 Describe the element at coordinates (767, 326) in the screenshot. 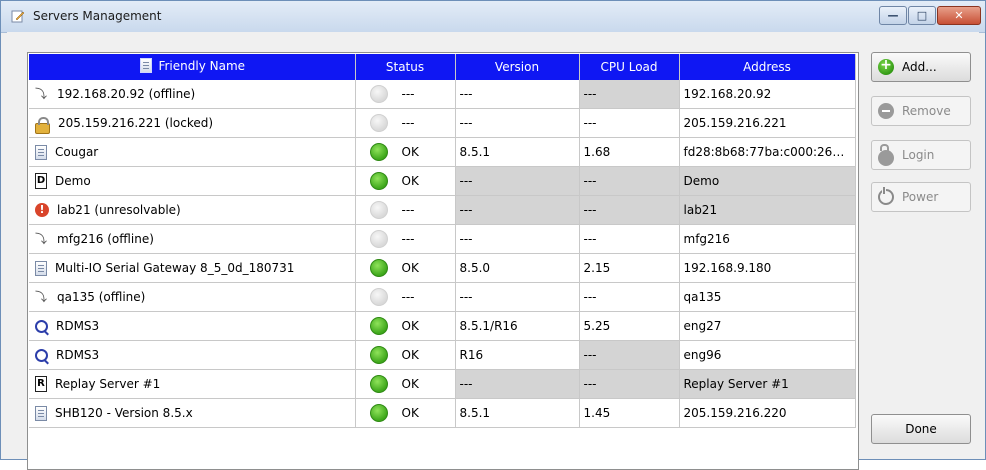

I see `address-cell: eng27` at that location.